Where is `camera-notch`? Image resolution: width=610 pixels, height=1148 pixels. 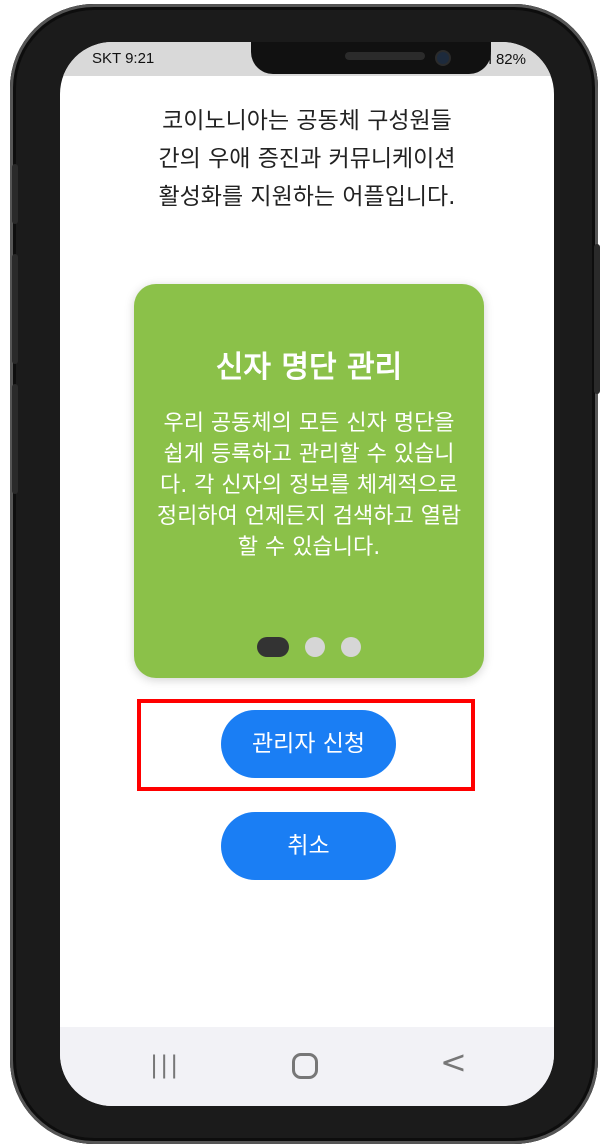
camera-notch is located at coordinates (371, 58).